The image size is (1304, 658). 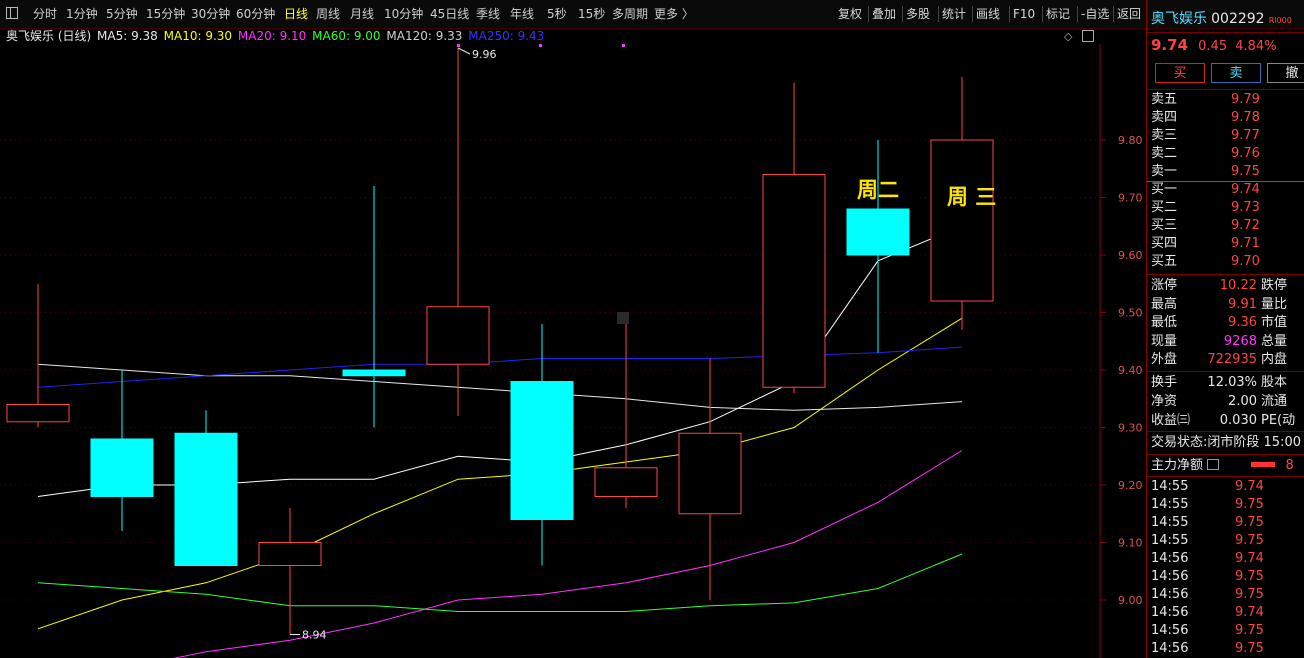 What do you see at coordinates (488, 14) in the screenshot?
I see `period-tab: 季线` at bounding box center [488, 14].